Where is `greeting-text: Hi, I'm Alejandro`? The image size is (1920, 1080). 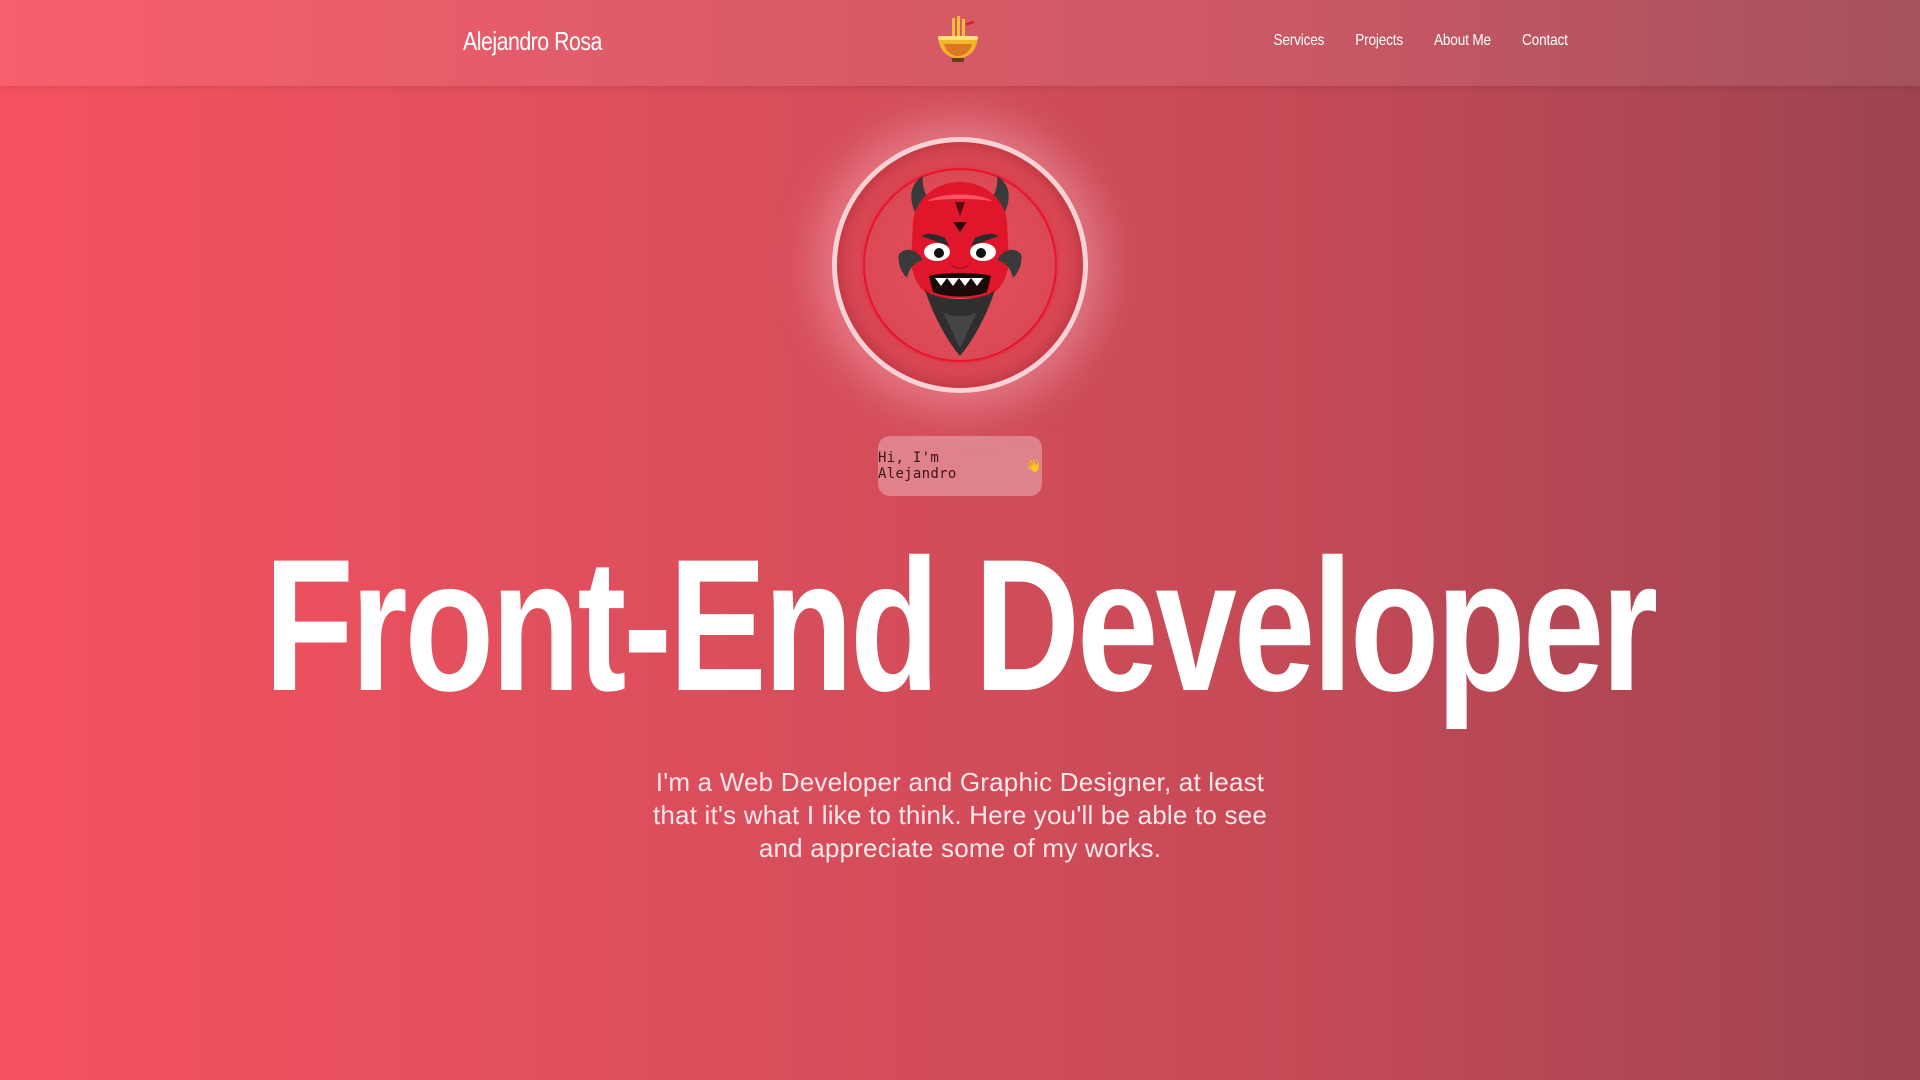
greeting-text: Hi, I'm Alejandro is located at coordinates (917, 466).